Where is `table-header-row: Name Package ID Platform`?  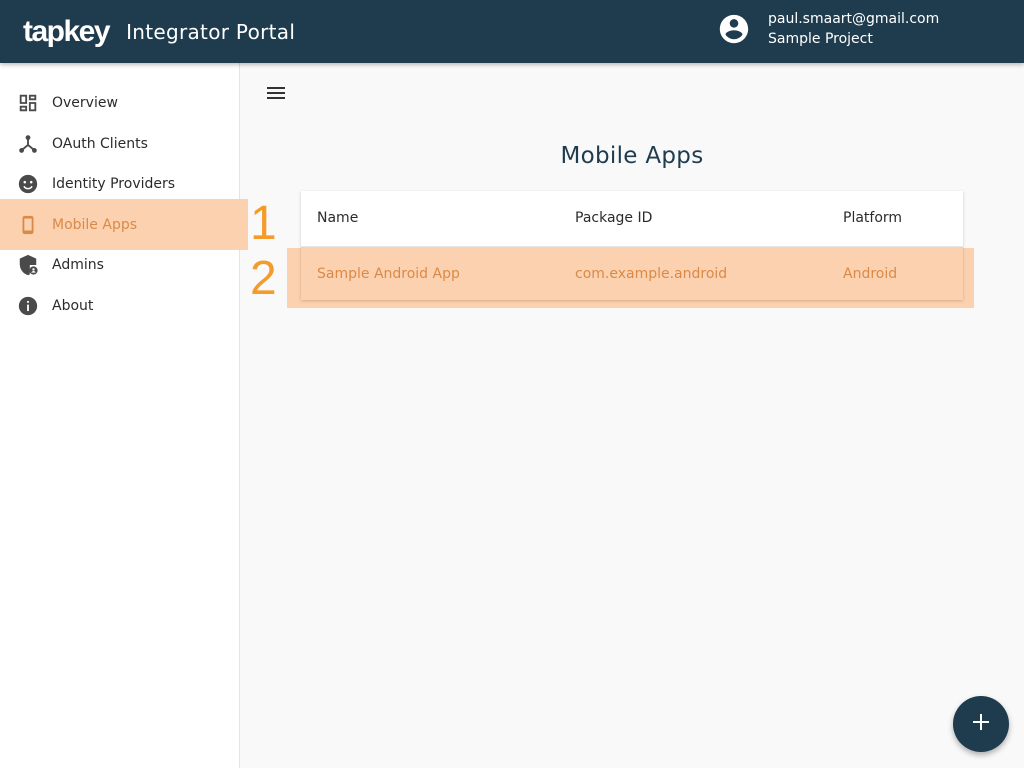
table-header-row: Name Package ID Platform is located at coordinates (632, 218).